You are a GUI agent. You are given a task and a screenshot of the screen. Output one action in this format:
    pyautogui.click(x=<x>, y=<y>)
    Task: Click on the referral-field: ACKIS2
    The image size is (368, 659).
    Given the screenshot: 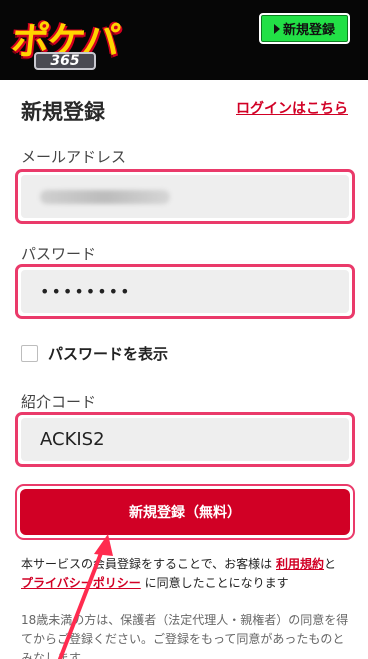 What is the action you would take?
    pyautogui.click(x=185, y=439)
    